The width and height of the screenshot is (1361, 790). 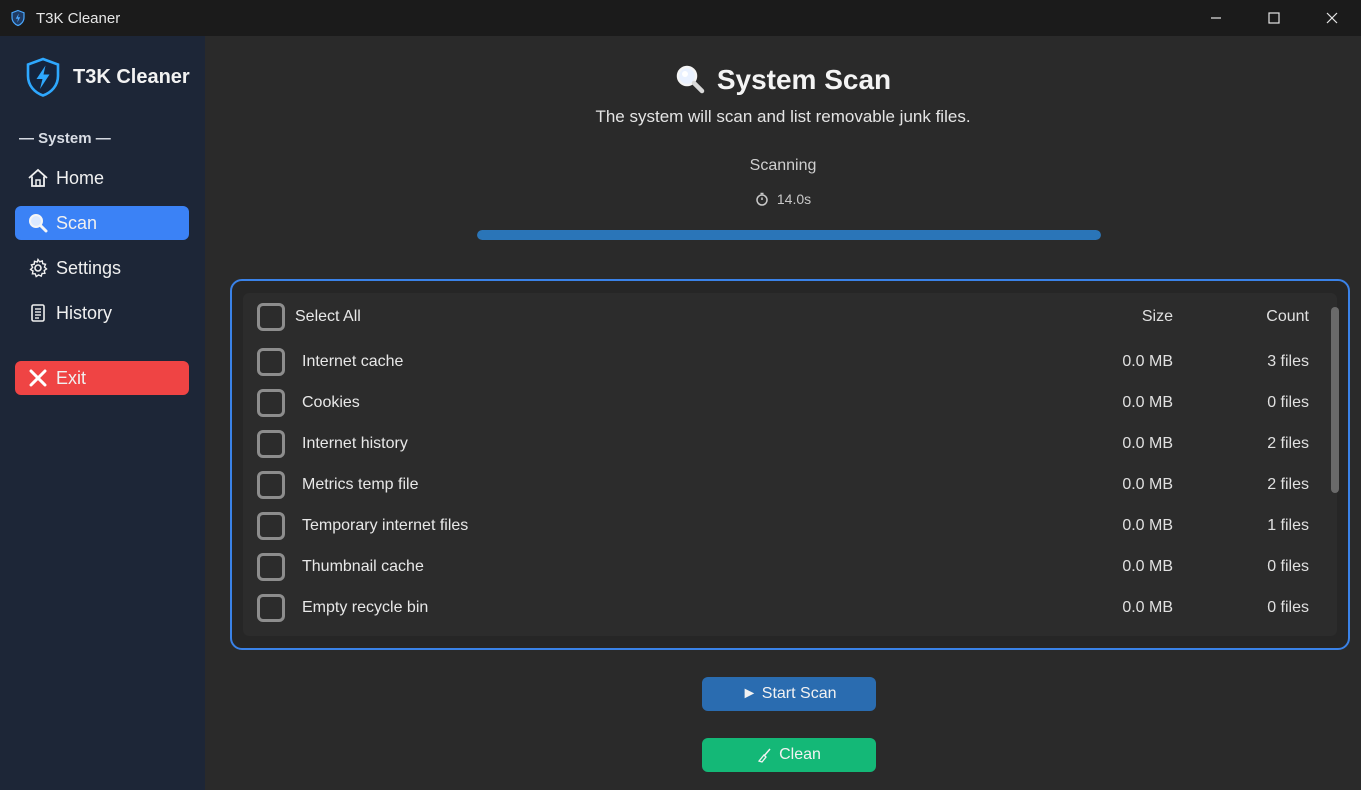 I want to click on scan-progress-fill, so click(x=789, y=235).